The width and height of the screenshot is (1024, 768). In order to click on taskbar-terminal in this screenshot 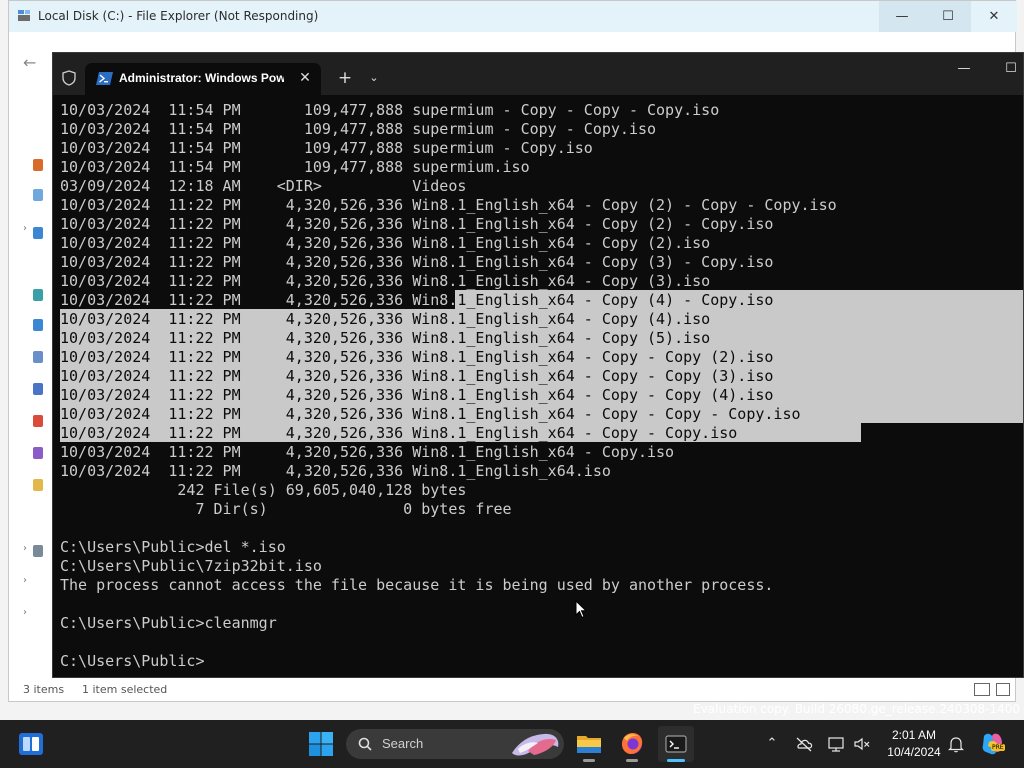, I will do `click(676, 744)`.